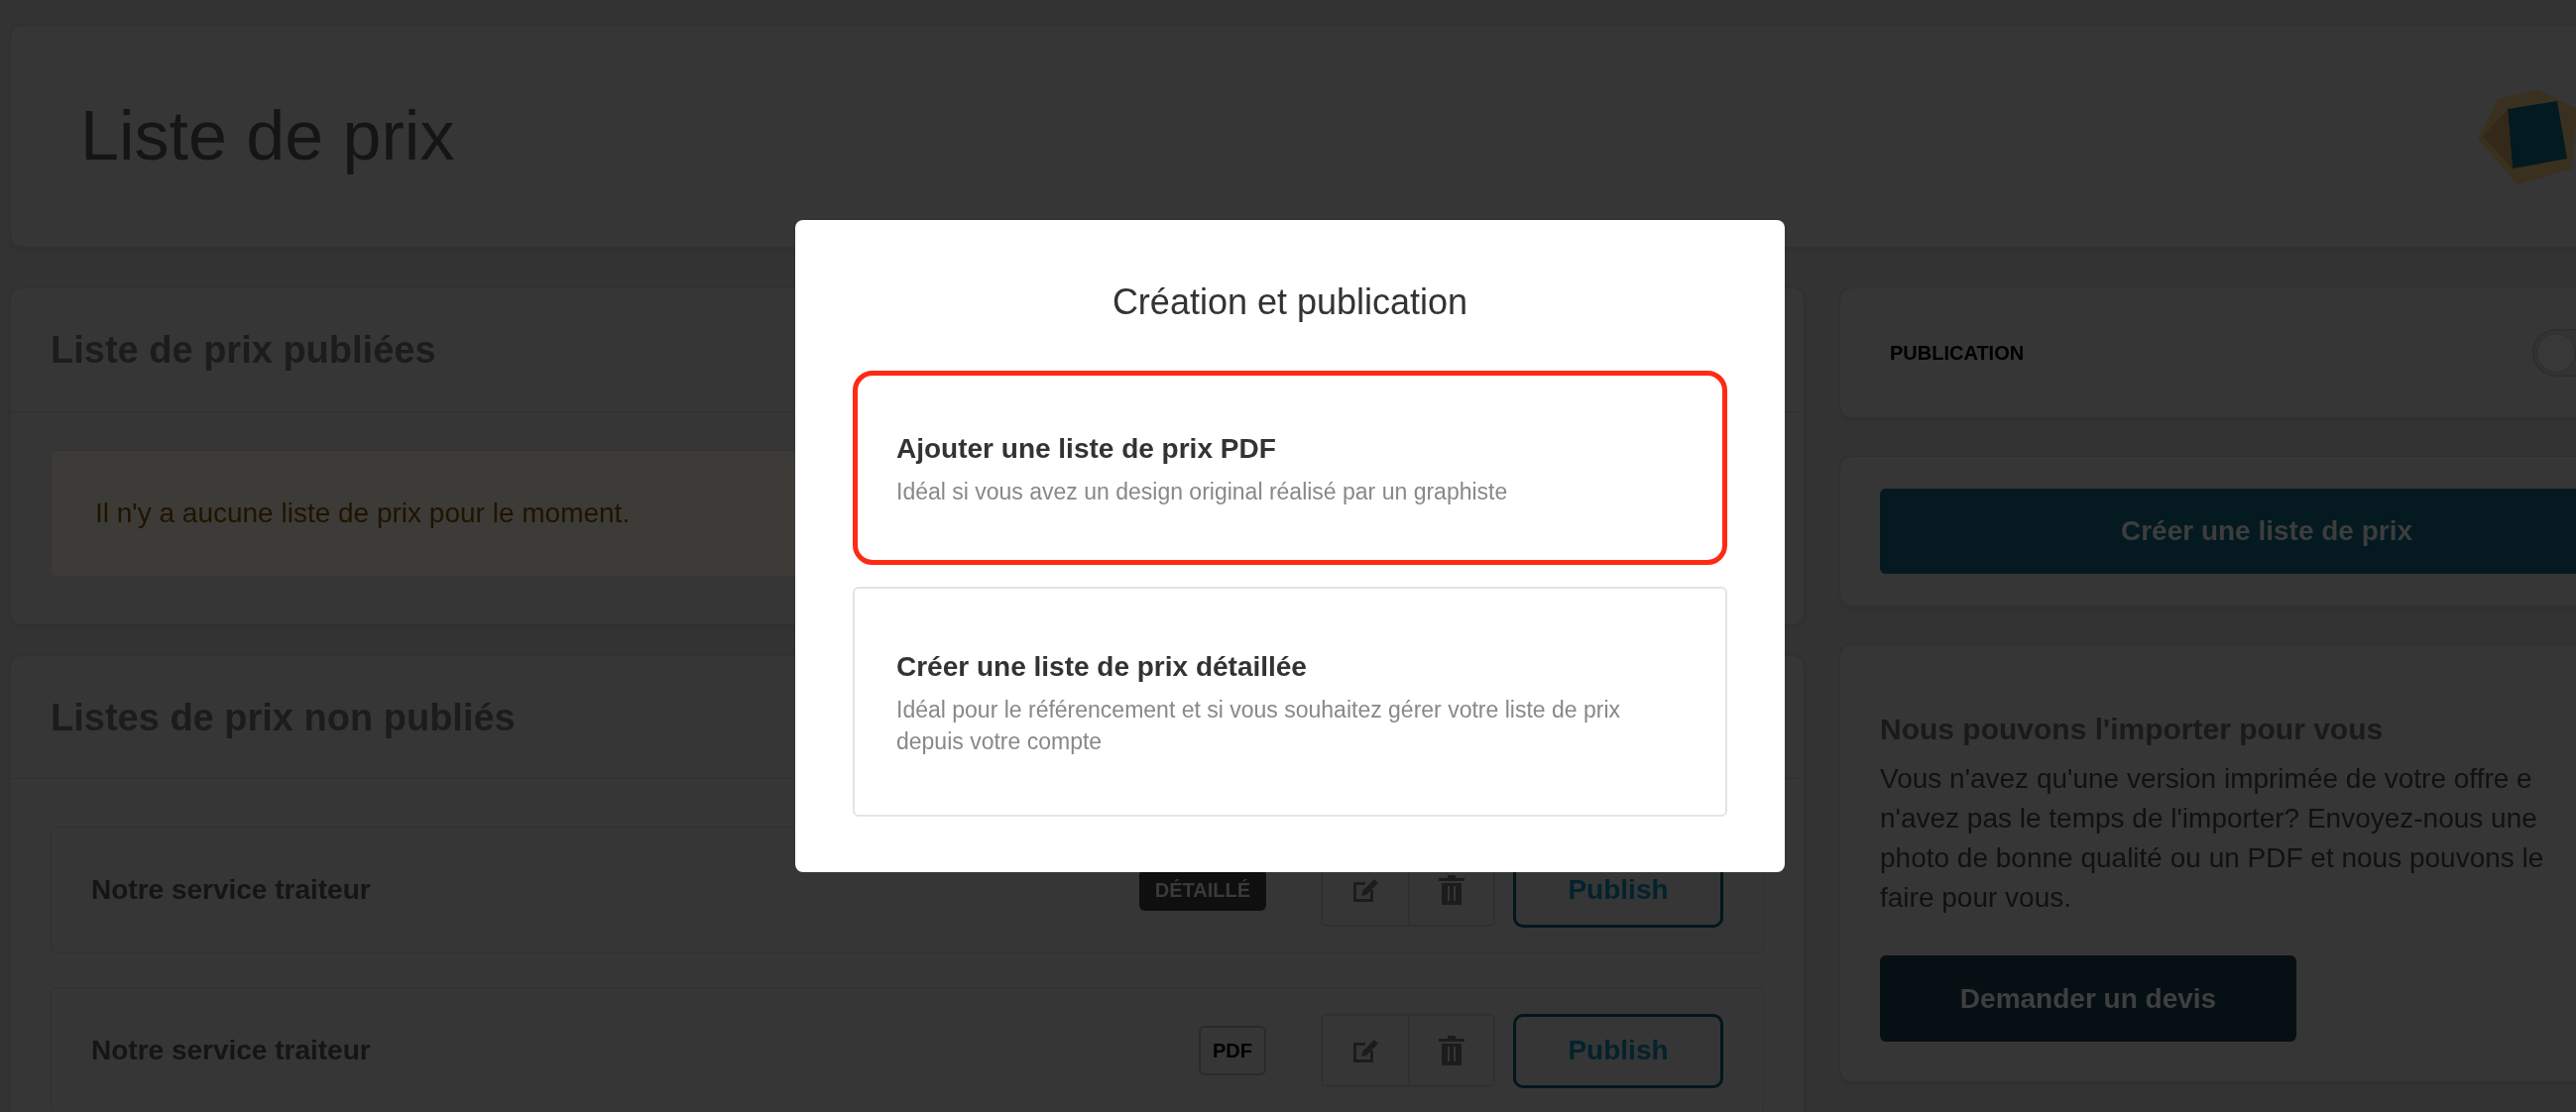  Describe the element at coordinates (1290, 302) in the screenshot. I see `modal-title: Création et publication` at that location.